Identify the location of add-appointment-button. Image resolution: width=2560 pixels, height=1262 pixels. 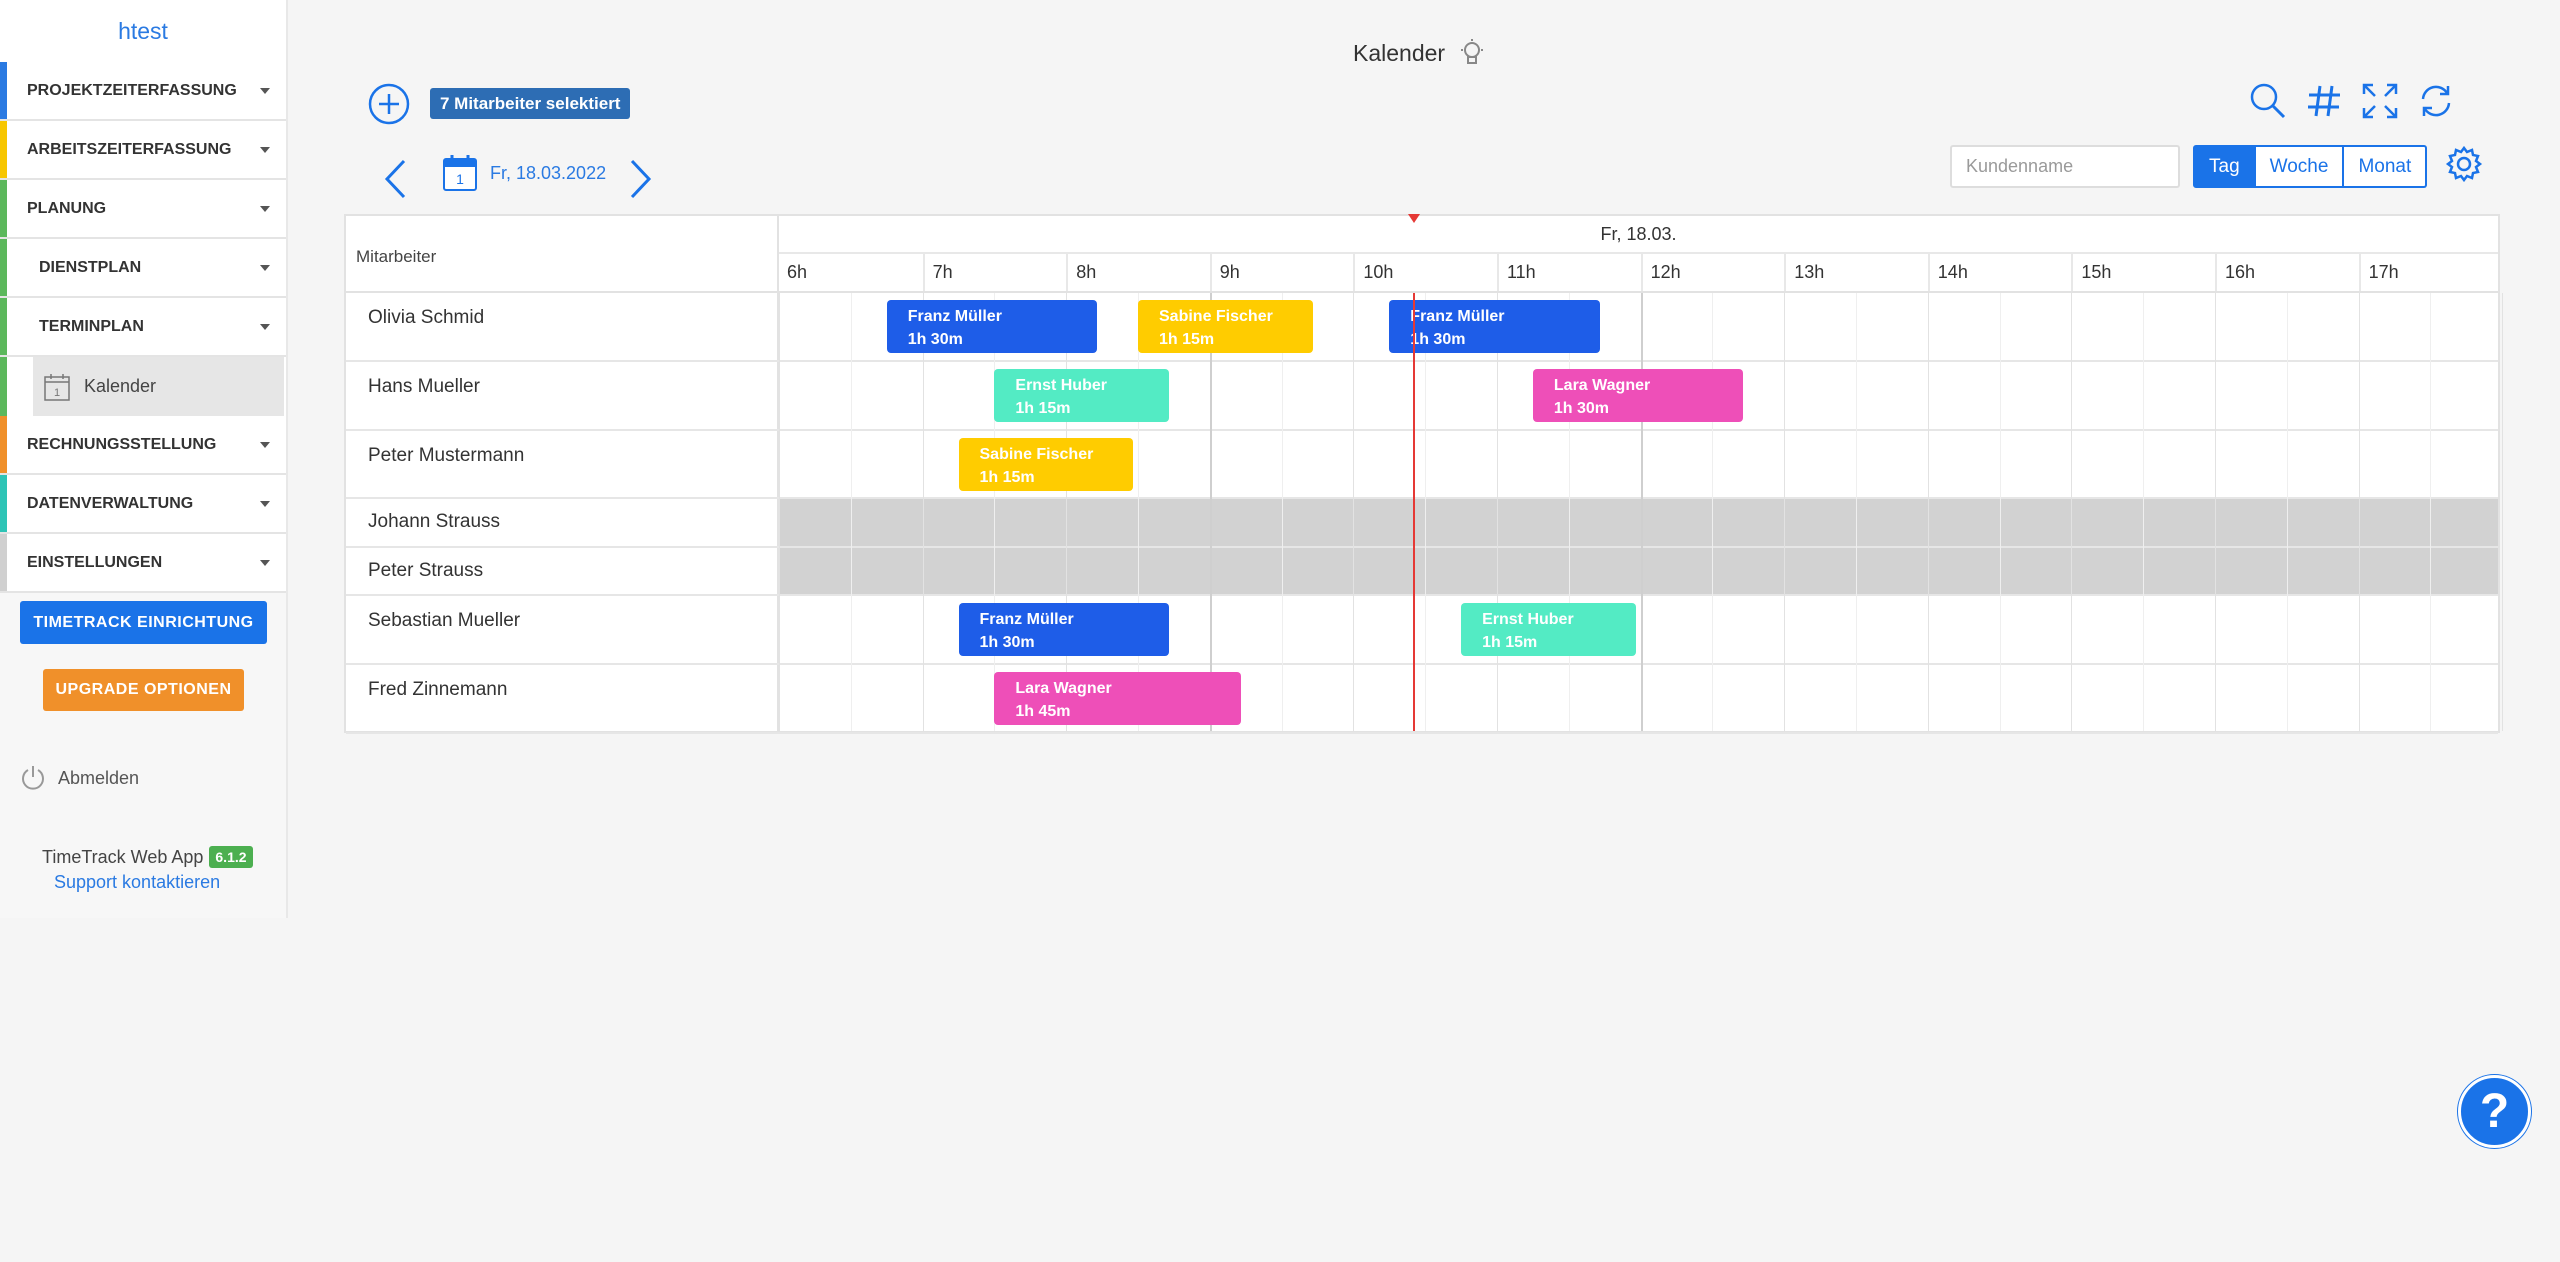
(389, 104).